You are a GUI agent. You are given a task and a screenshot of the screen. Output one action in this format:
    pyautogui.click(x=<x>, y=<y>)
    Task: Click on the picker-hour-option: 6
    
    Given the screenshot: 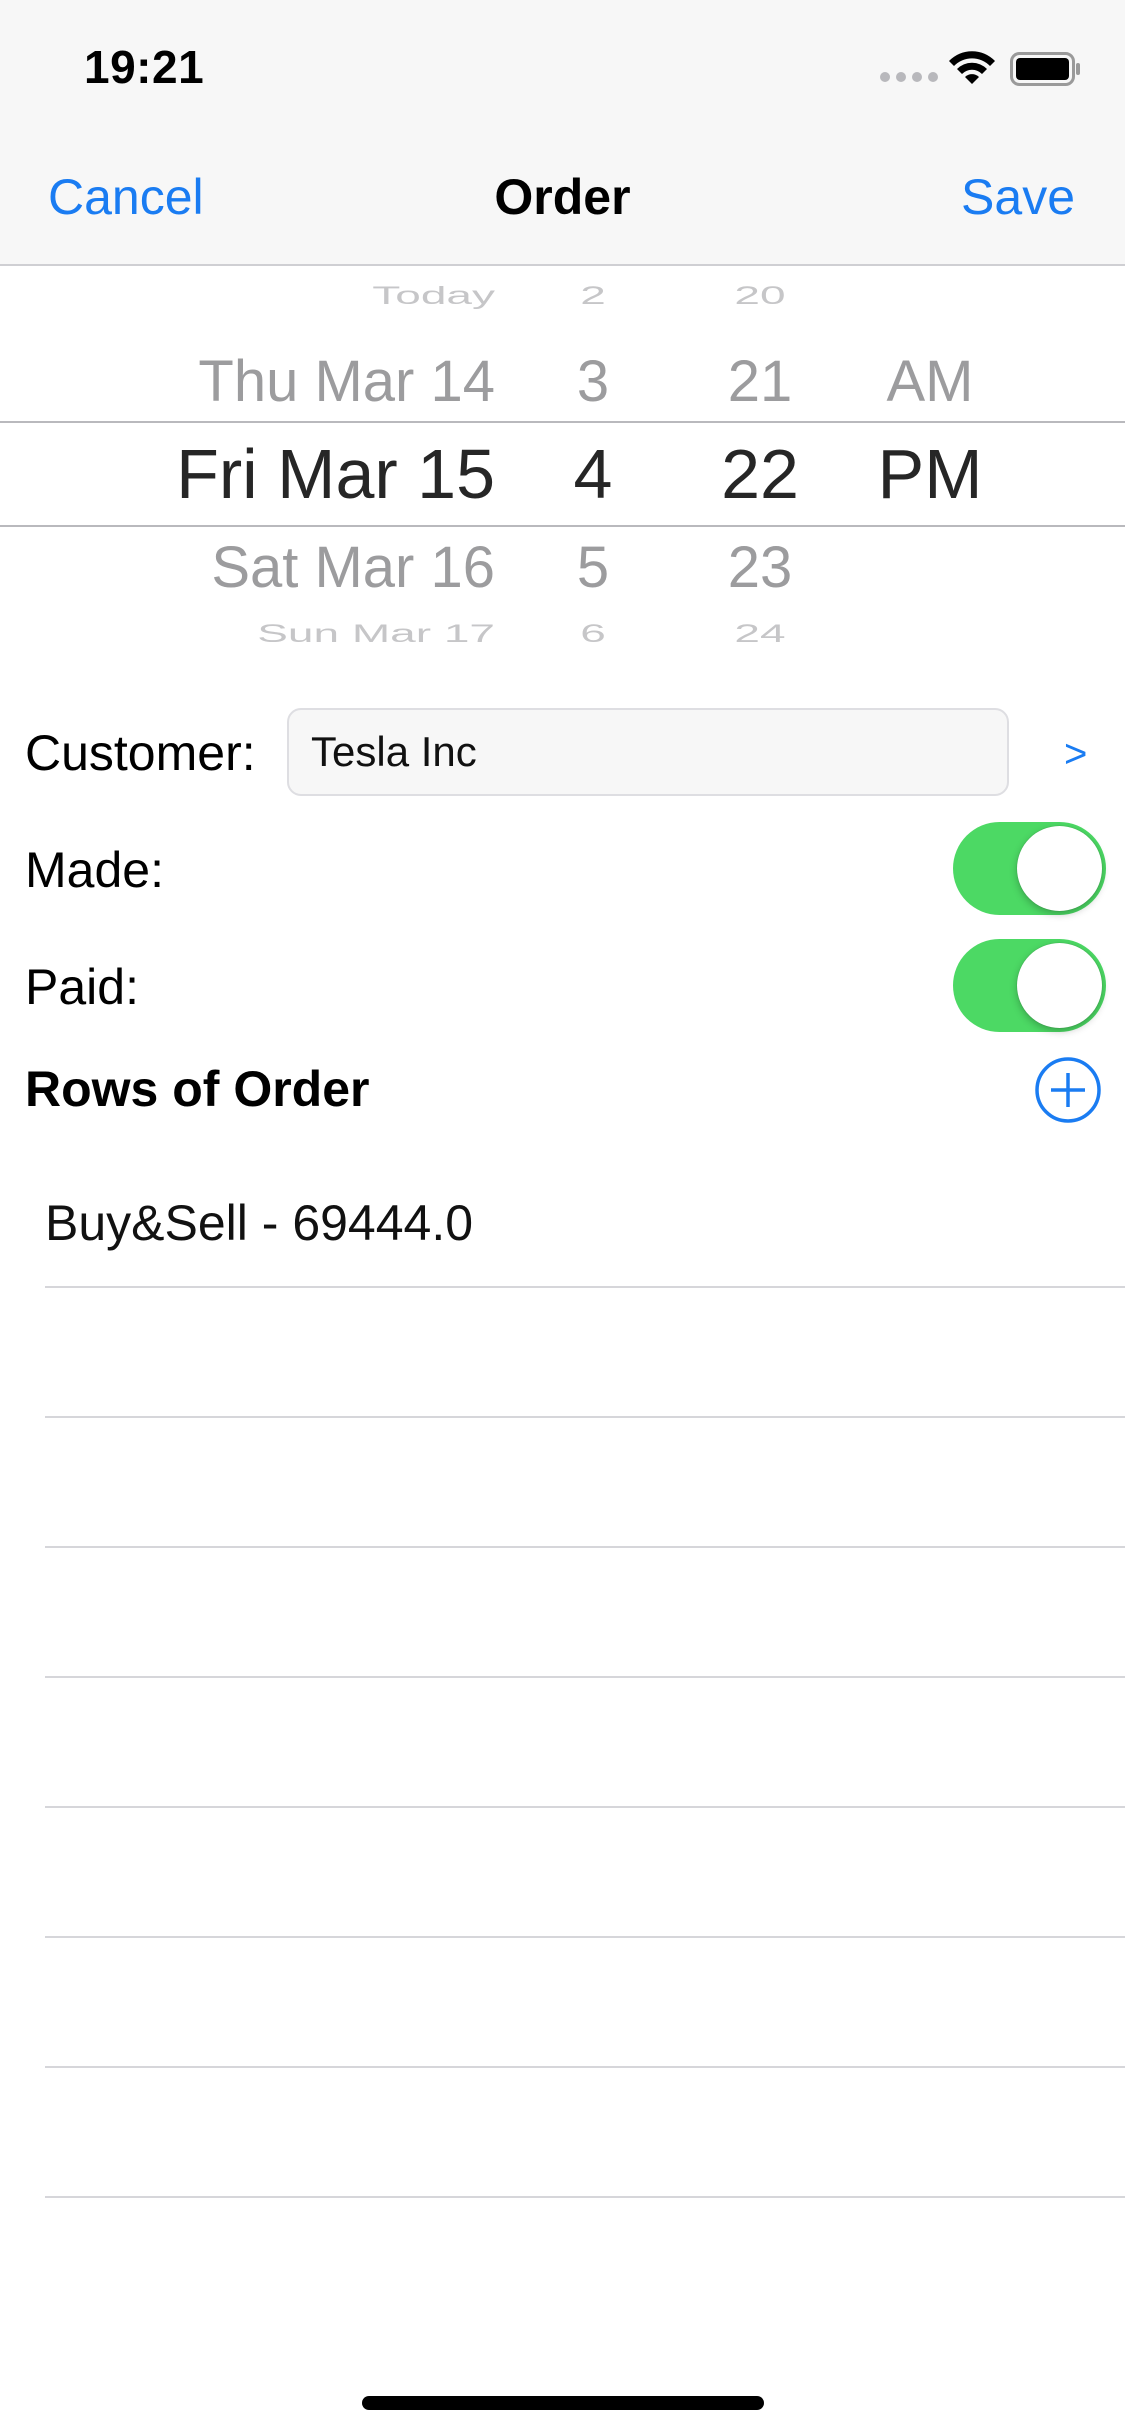 What is the action you would take?
    pyautogui.click(x=593, y=632)
    